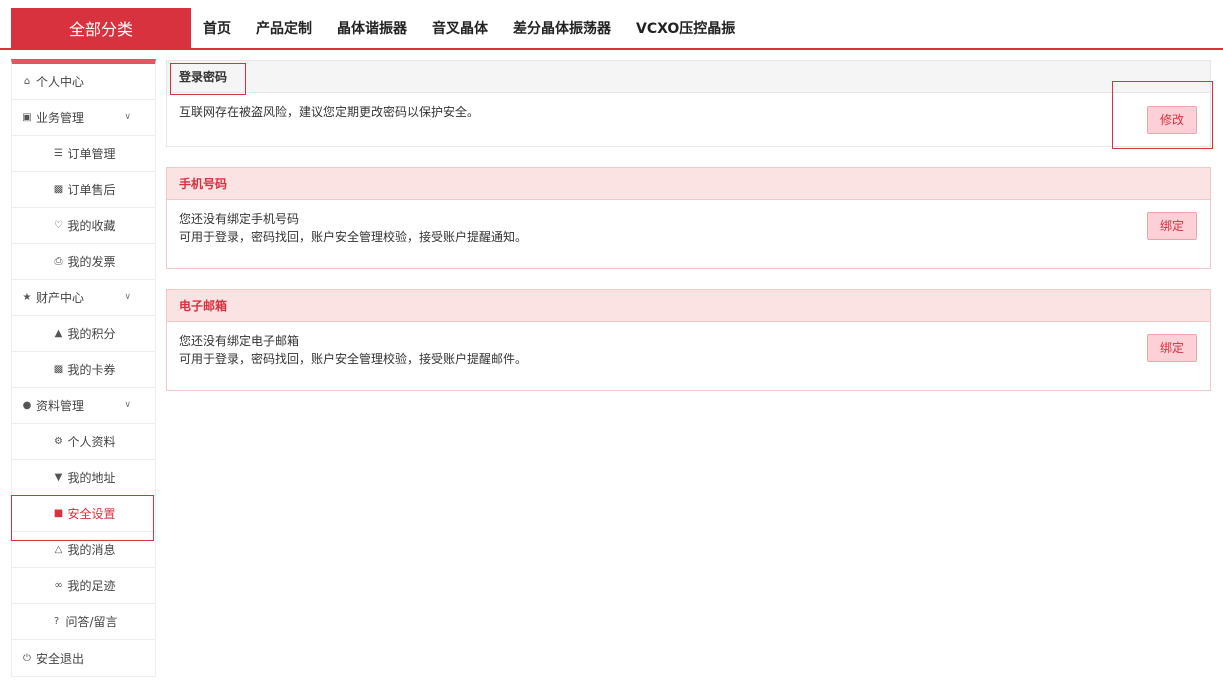 The width and height of the screenshot is (1223, 681). Describe the element at coordinates (203, 184) in the screenshot. I see `phone-title: 手机号码` at that location.